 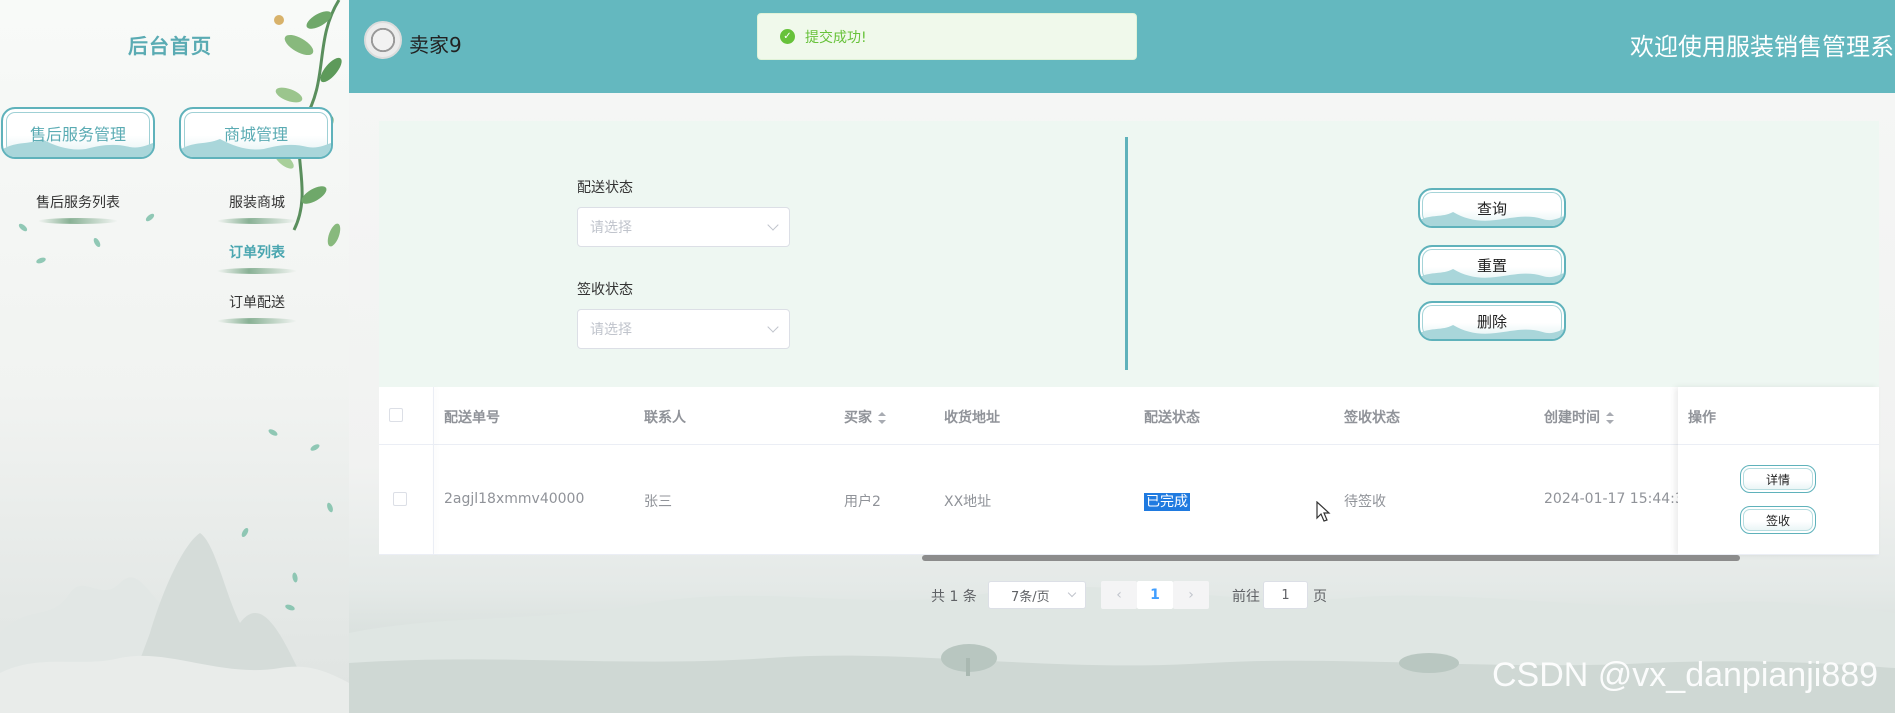 I want to click on prev-page-button: ‹, so click(x=1119, y=595).